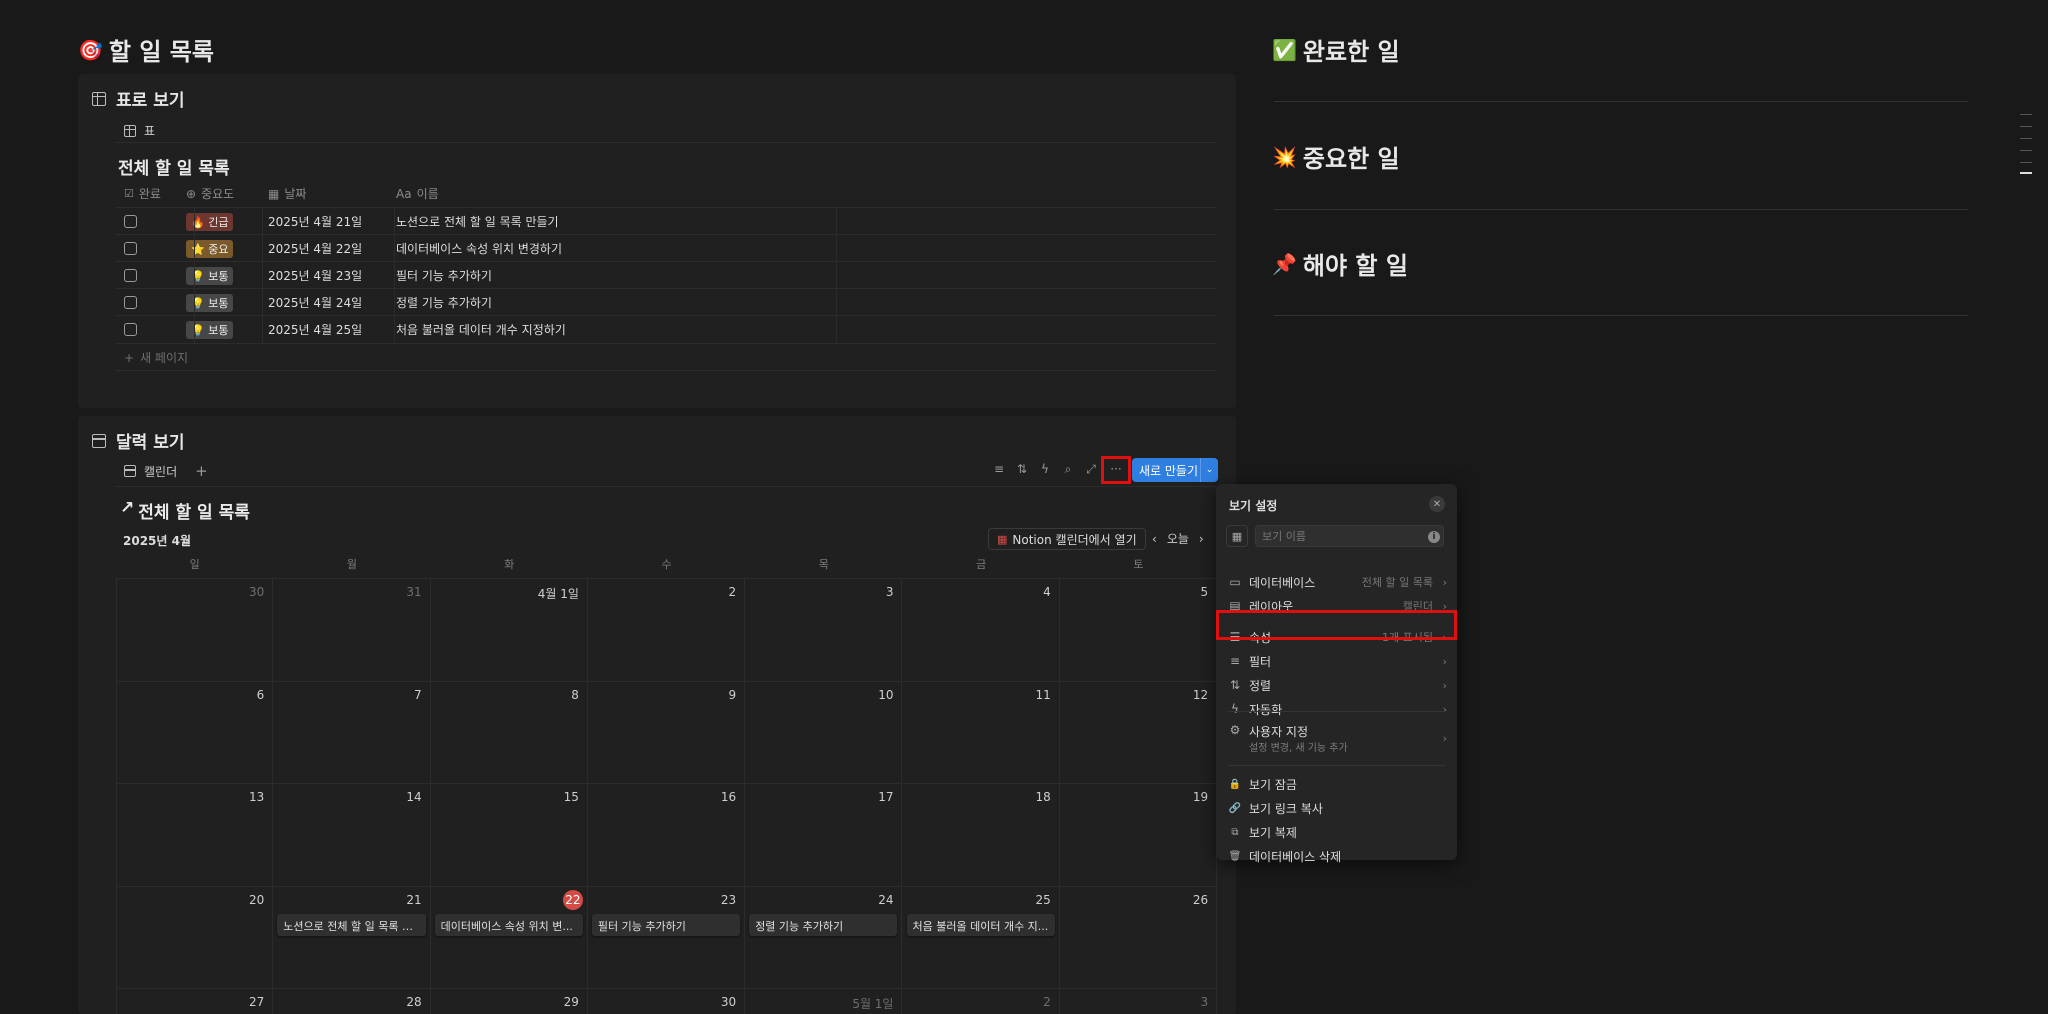 This screenshot has width=2048, height=1014. I want to click on date-cell: 2025년 4월 23일, so click(315, 275).